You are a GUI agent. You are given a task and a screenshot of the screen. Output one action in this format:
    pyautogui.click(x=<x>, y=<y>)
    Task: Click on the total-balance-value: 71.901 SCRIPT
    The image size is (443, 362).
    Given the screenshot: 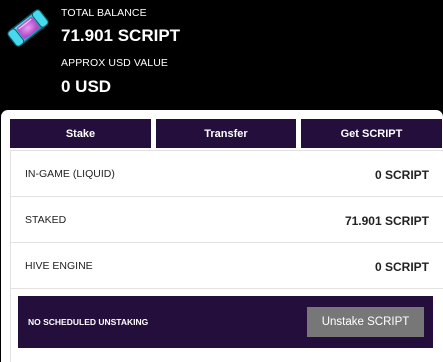 What is the action you would take?
    pyautogui.click(x=121, y=35)
    